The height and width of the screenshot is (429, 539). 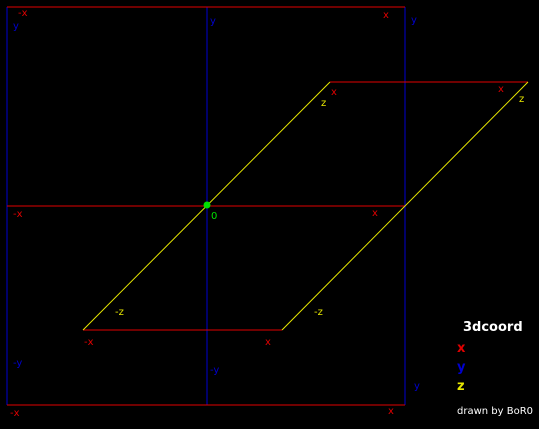 What do you see at coordinates (15, 413) in the screenshot?
I see `label-neg-x-bottom: -x` at bounding box center [15, 413].